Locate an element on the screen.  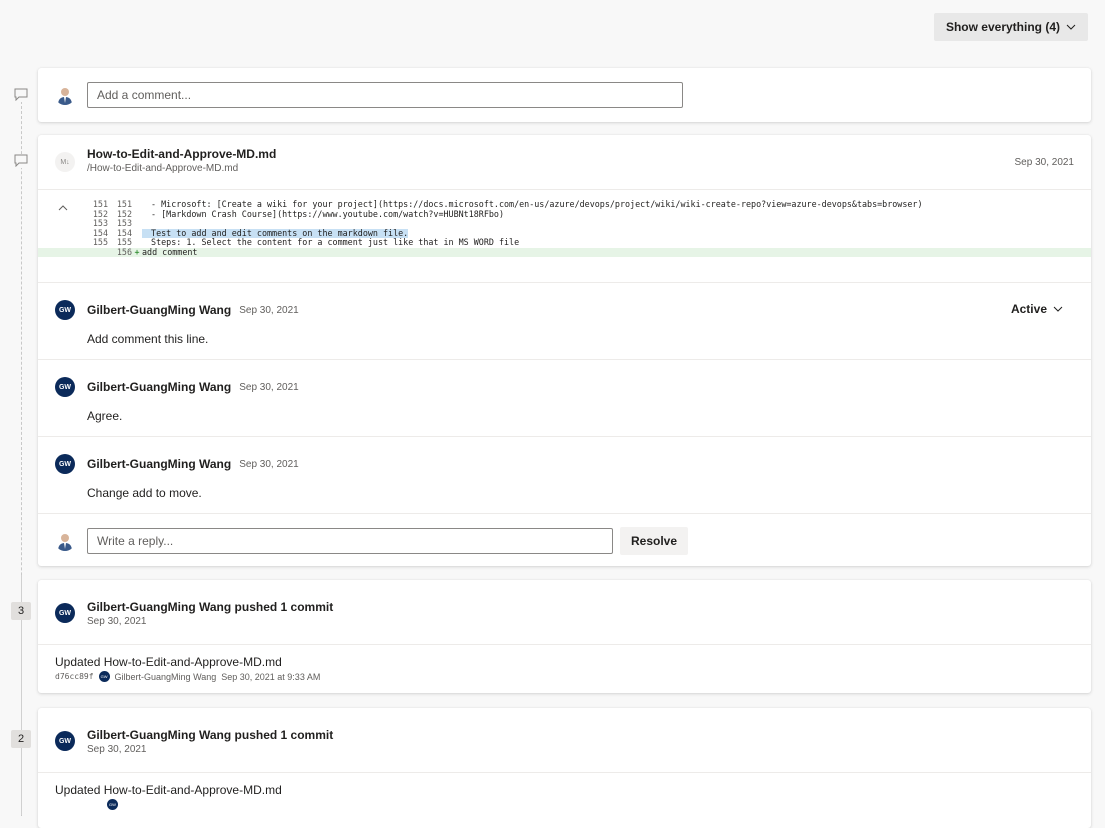
line-number-new: 156 is located at coordinates (124, 251).